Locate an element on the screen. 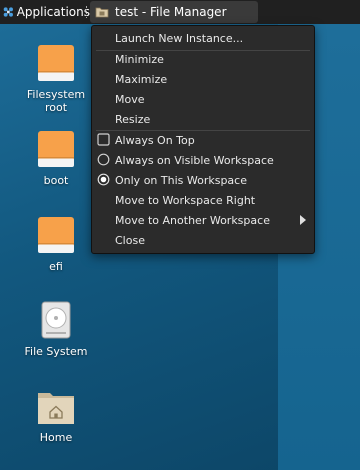 This screenshot has width=360, height=470. menu-item-label: Always On Top is located at coordinates (155, 140).